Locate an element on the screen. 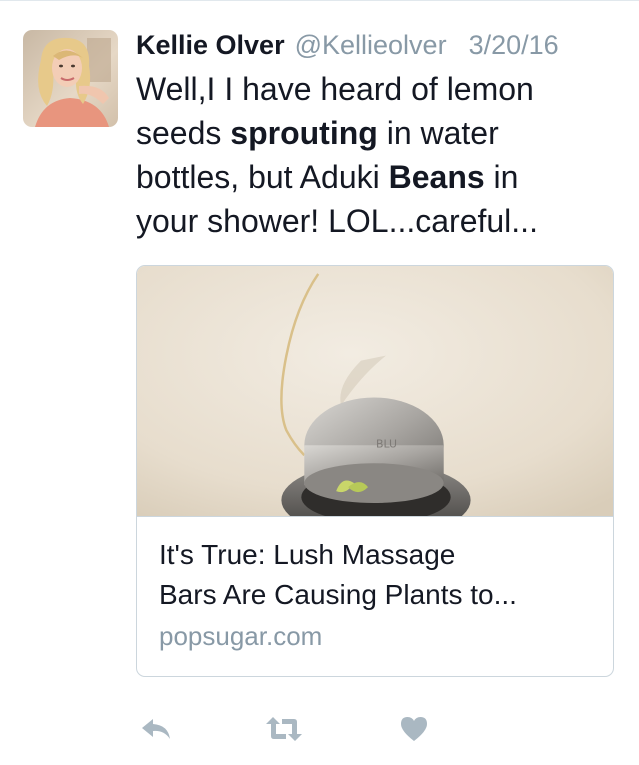  tweet-date: 3/20/16 is located at coordinates (514, 45).